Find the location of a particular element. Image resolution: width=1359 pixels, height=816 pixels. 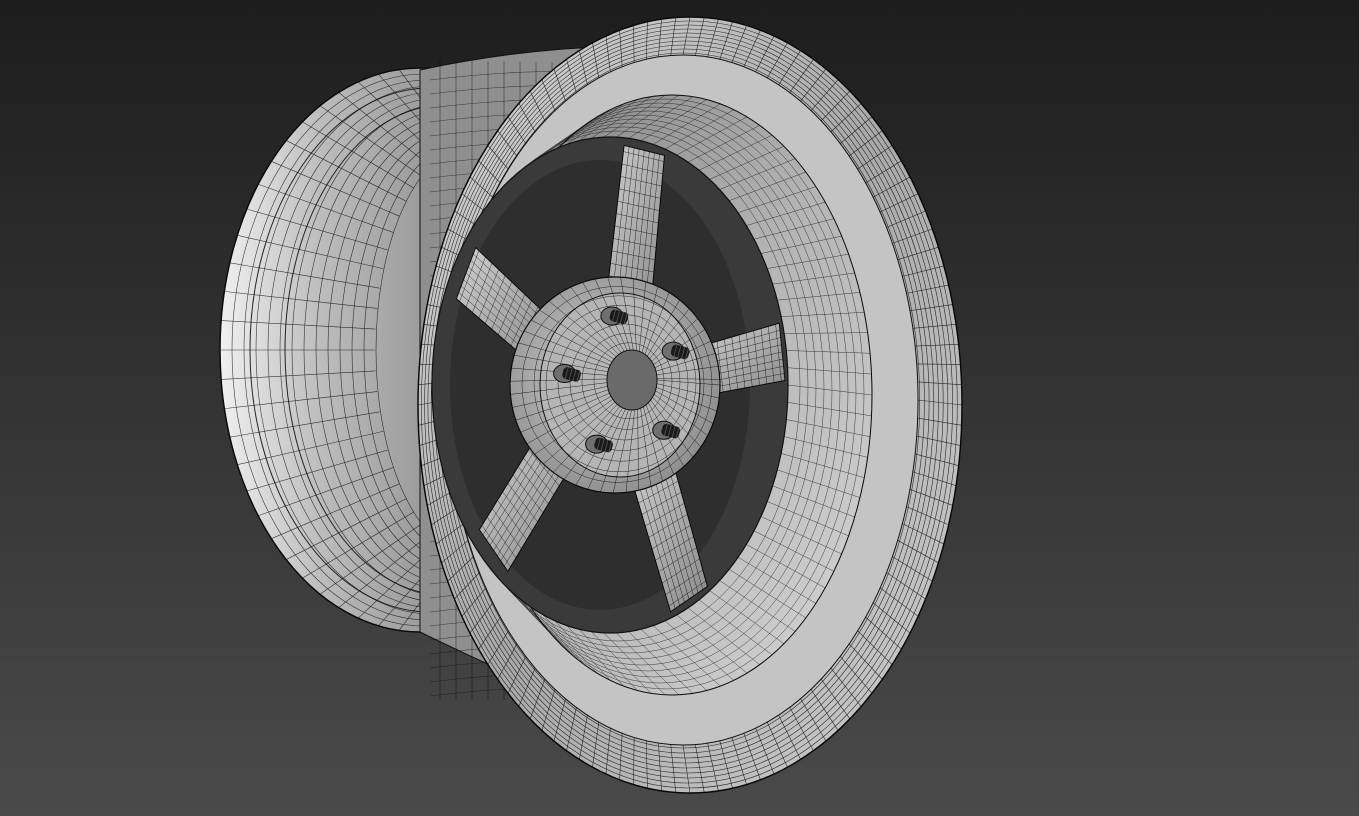

center-bore is located at coordinates (632, 380).